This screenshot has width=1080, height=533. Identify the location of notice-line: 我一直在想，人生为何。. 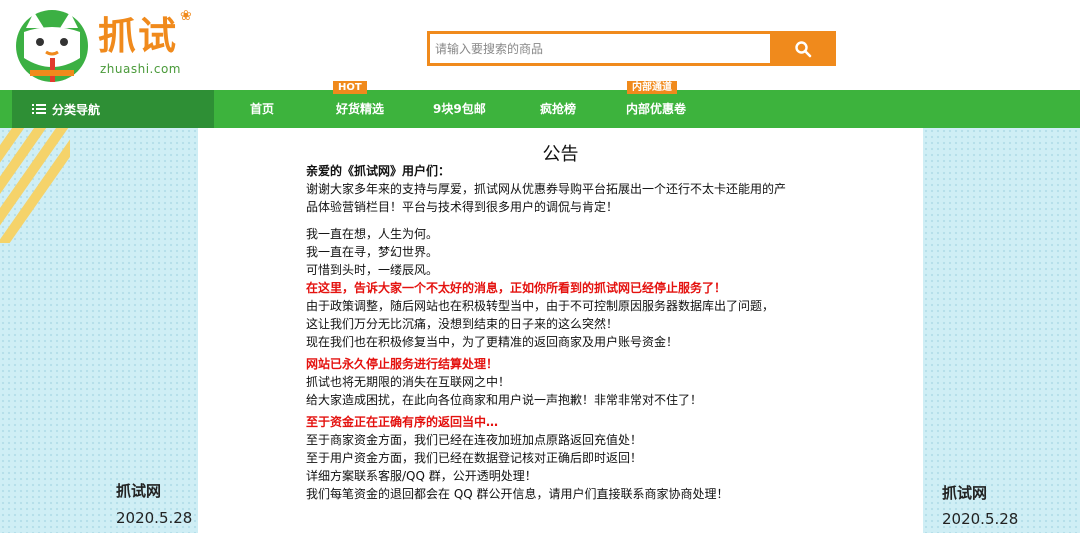
(372, 234).